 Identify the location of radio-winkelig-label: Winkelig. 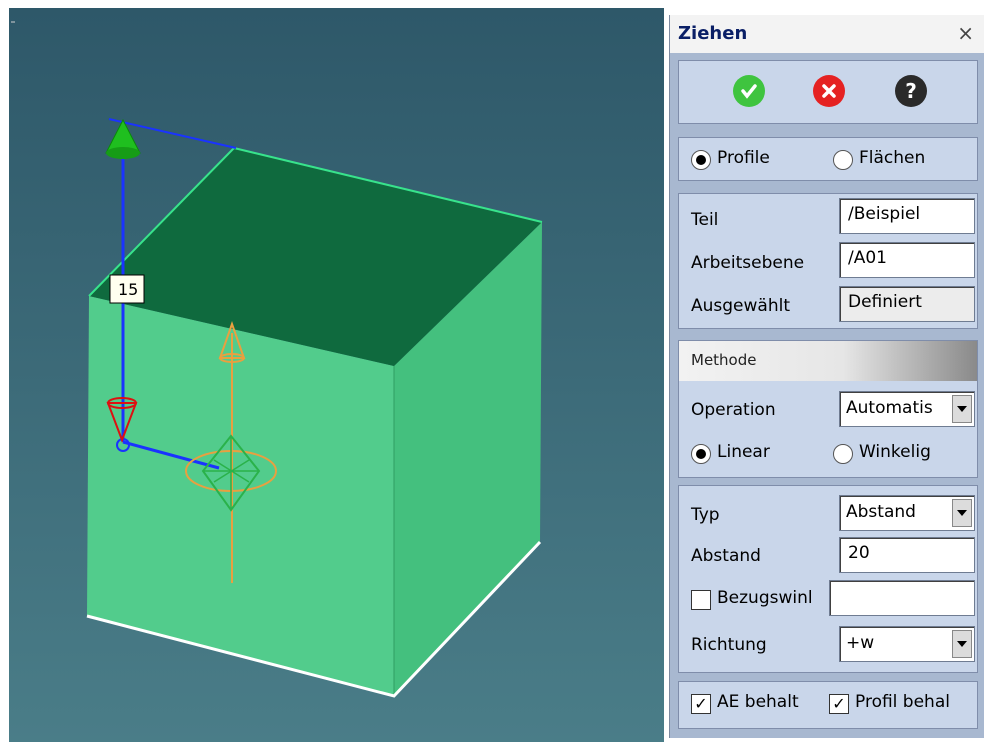
(895, 452).